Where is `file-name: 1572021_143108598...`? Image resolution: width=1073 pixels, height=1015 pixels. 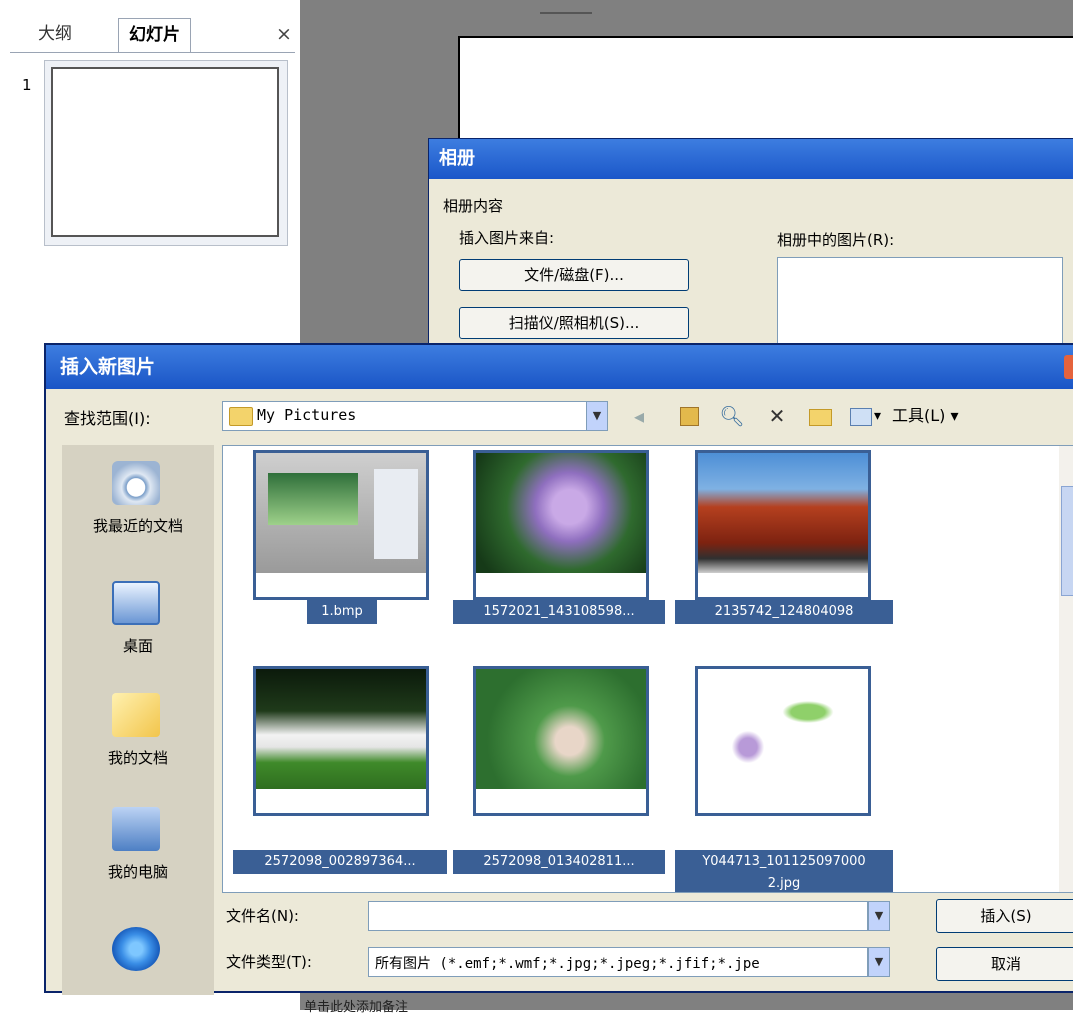 file-name: 1572021_143108598... is located at coordinates (559, 612).